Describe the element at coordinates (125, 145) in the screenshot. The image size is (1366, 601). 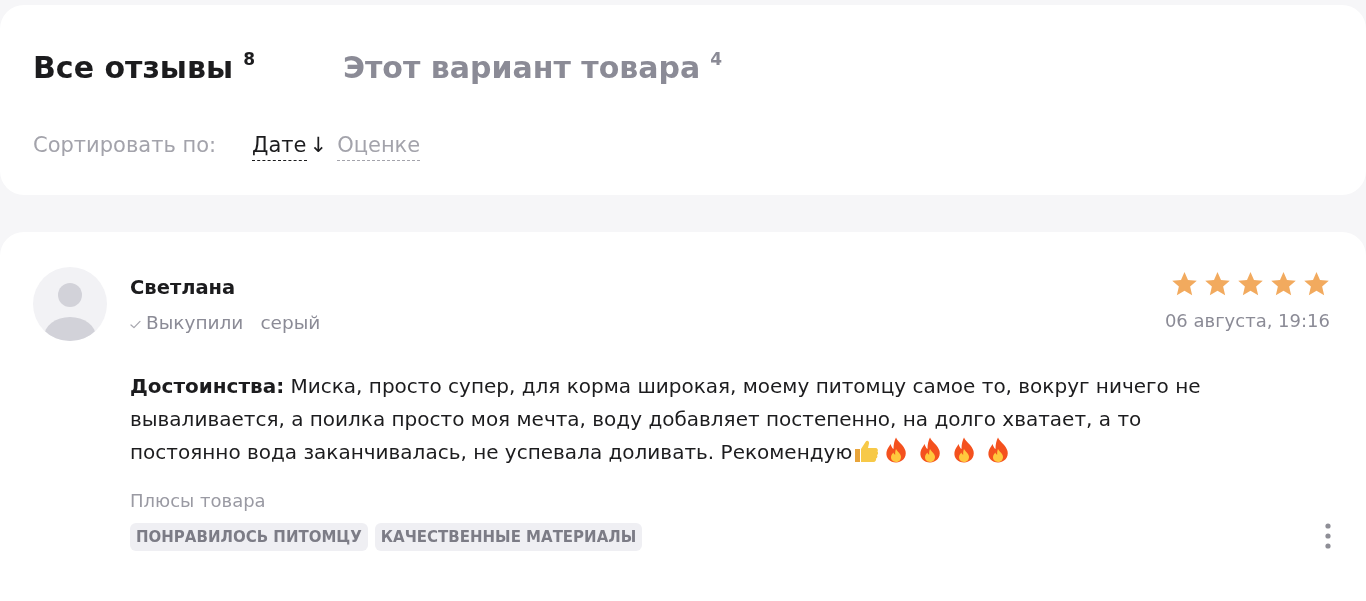
I see `sort-label: Сортировать по:` at that location.